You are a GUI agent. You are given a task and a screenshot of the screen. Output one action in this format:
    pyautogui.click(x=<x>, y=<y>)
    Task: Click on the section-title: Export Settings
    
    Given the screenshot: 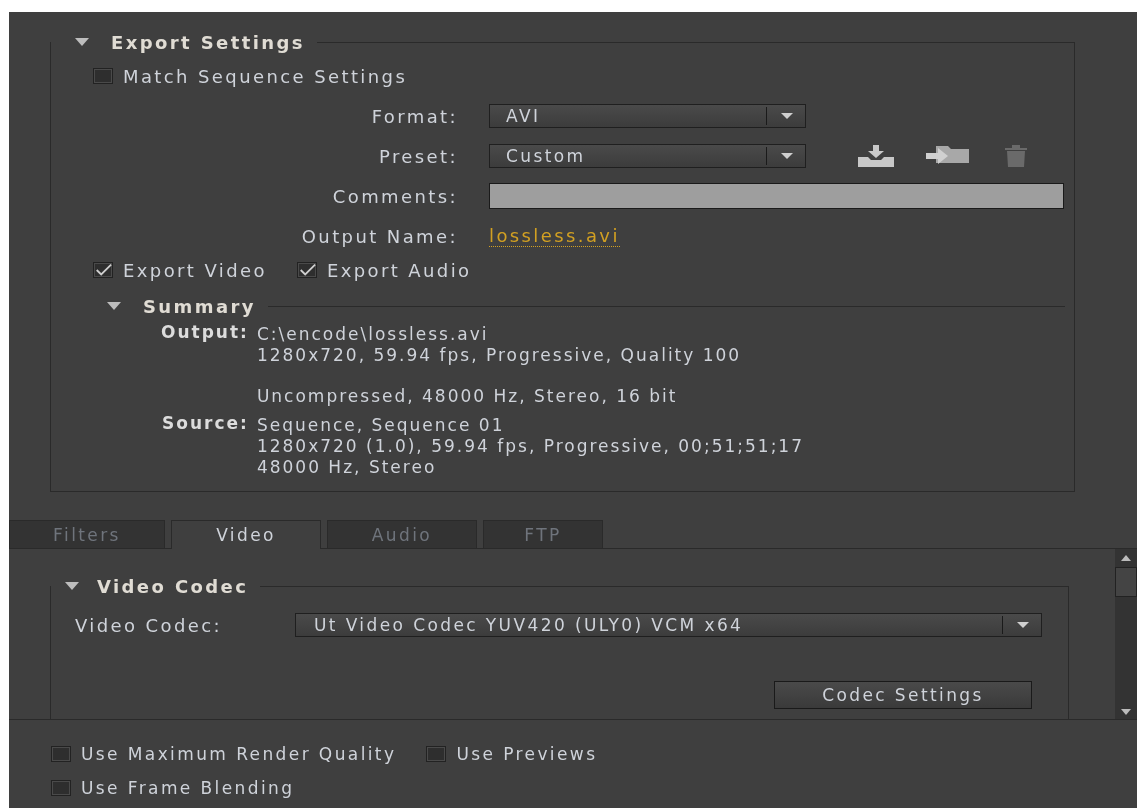 What is the action you would take?
    pyautogui.click(x=208, y=42)
    